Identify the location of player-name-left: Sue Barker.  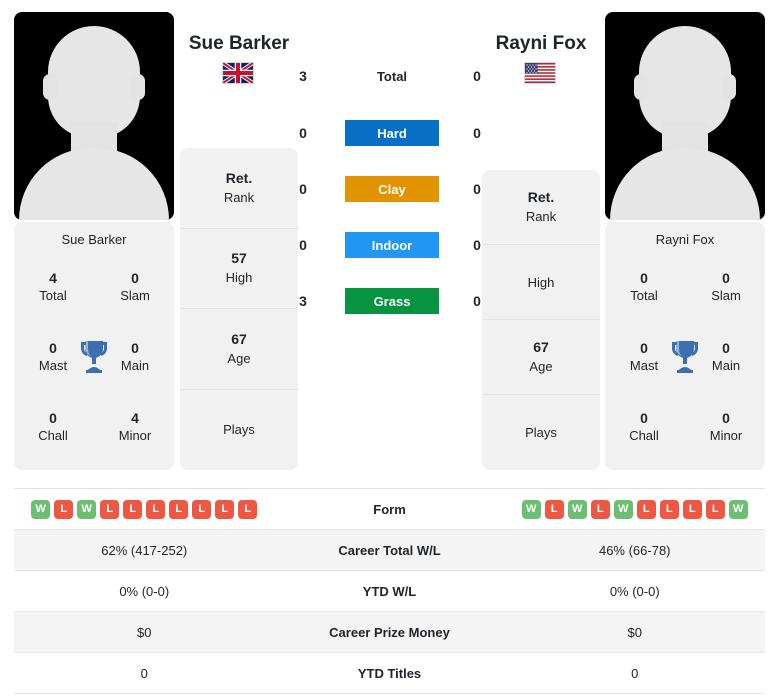
(239, 43).